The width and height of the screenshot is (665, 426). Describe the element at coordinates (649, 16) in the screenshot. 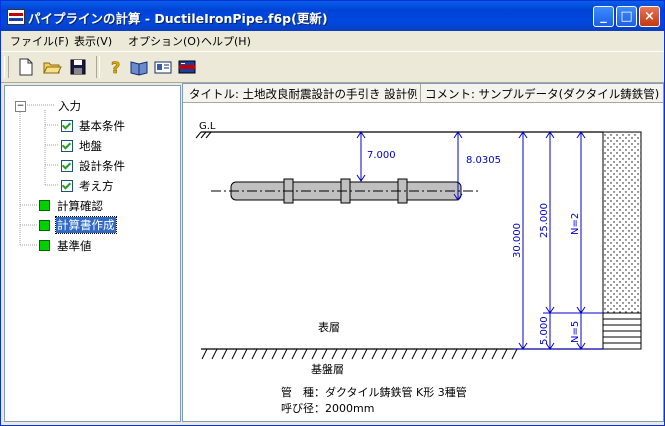

I see `close-button: ×` at that location.